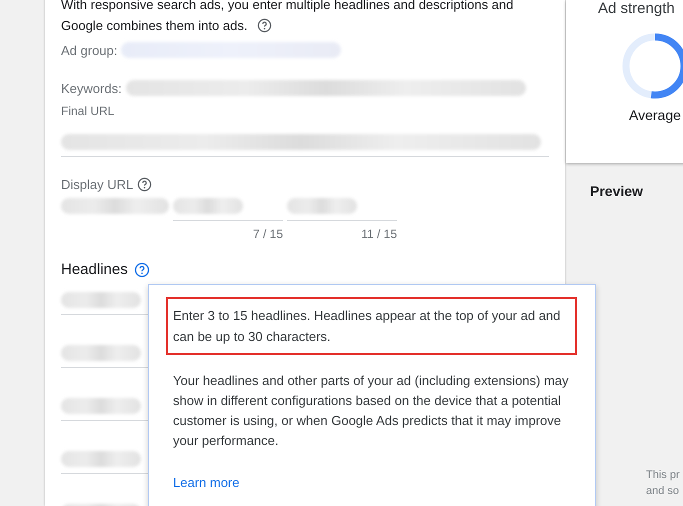 The width and height of the screenshot is (683, 506). Describe the element at coordinates (367, 326) in the screenshot. I see `tooltip-text: Enter 3 to 15 headlines. Headlines appear at the top of your ad and can be up to 30 characters.` at that location.